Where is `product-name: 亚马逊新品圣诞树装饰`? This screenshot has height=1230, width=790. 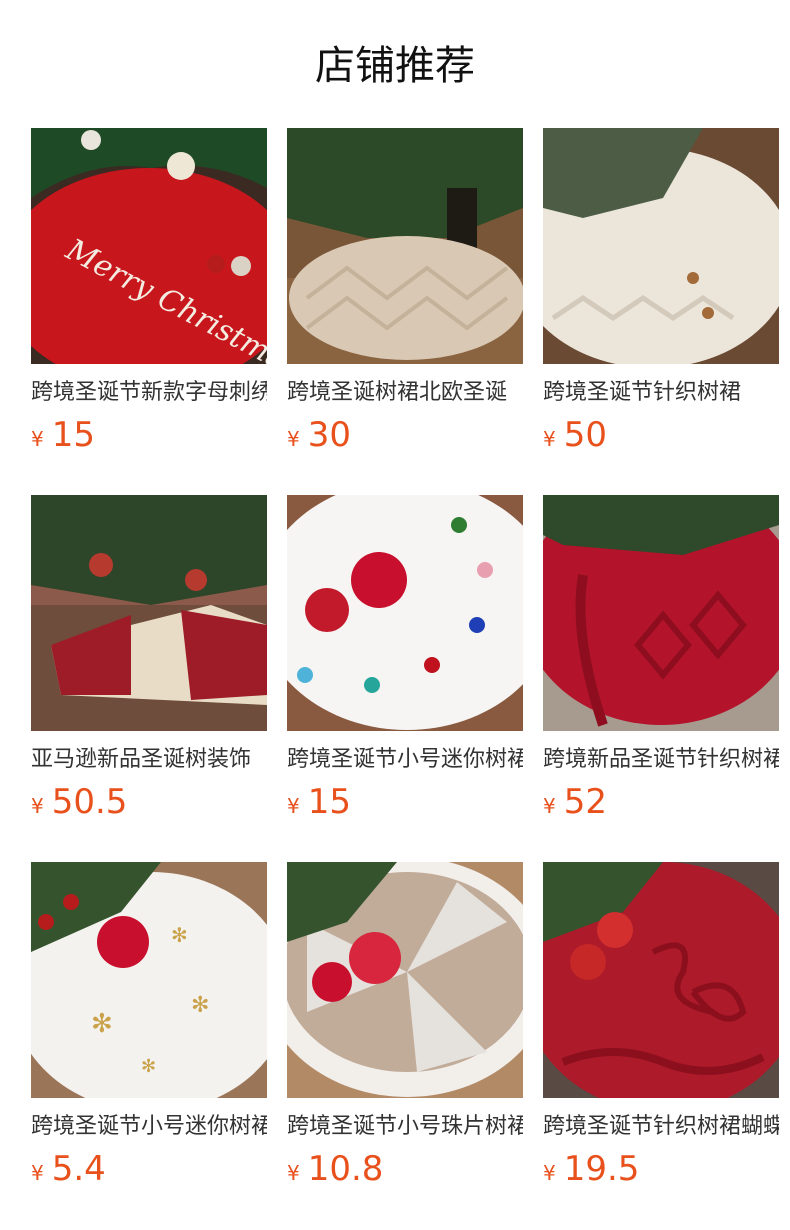 product-name: 亚马逊新品圣诞树装饰 is located at coordinates (149, 760).